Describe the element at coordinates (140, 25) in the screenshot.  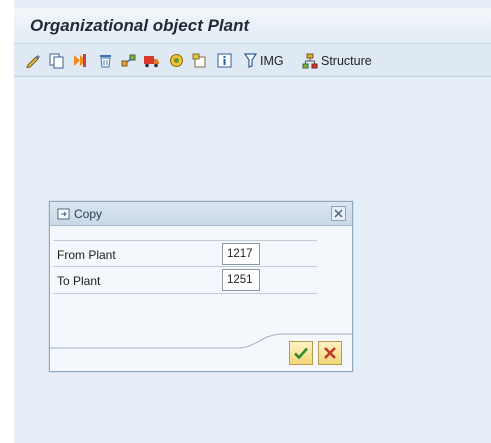
I see `page-title: Organizational object Plant` at that location.